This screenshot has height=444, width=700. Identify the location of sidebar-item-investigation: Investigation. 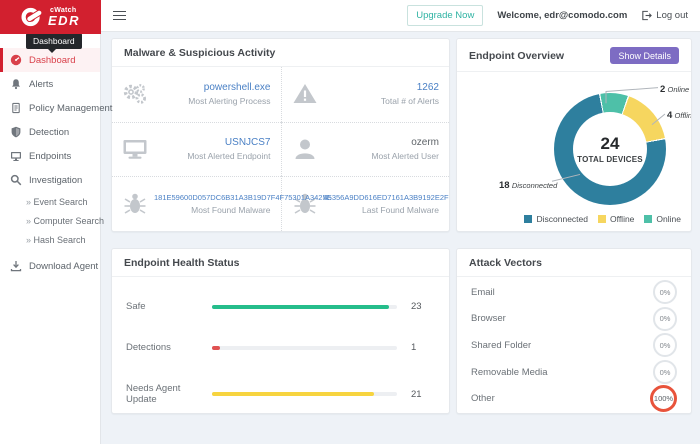
(50, 180).